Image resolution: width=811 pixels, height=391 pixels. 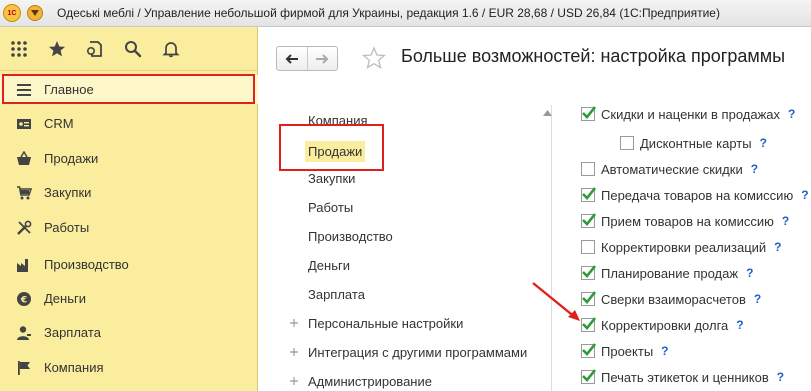 I want to click on section-money: Деньги, so click(x=329, y=265).